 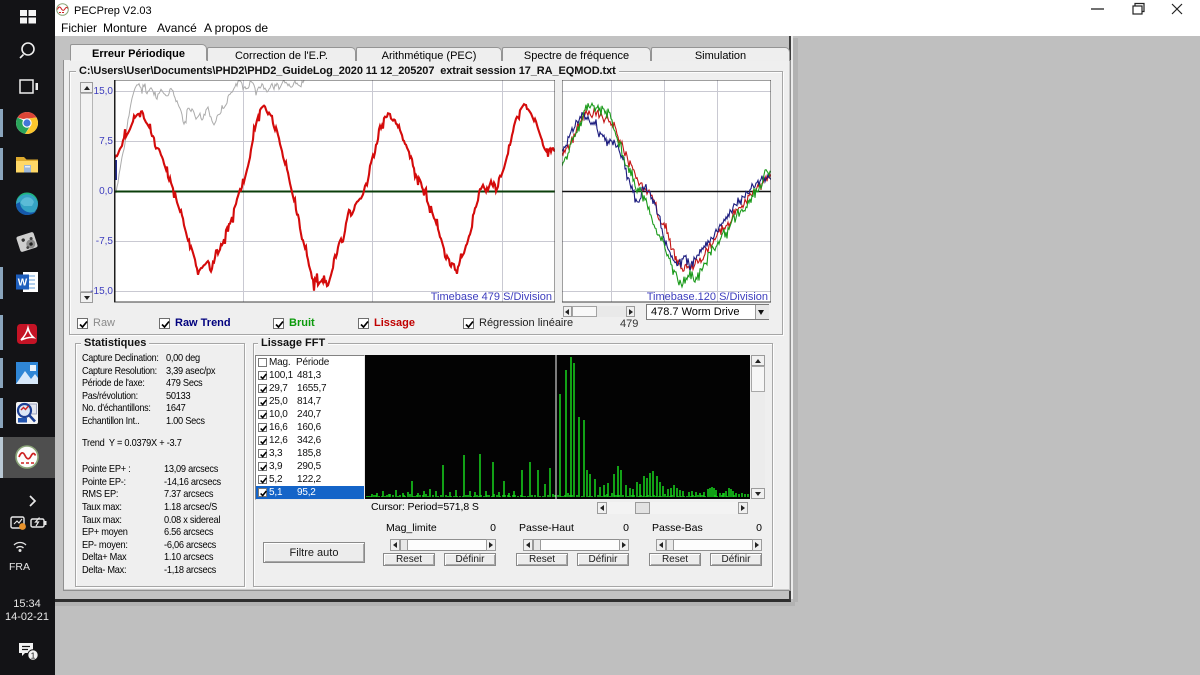 I want to click on svg-text: 1, so click(x=33, y=656).